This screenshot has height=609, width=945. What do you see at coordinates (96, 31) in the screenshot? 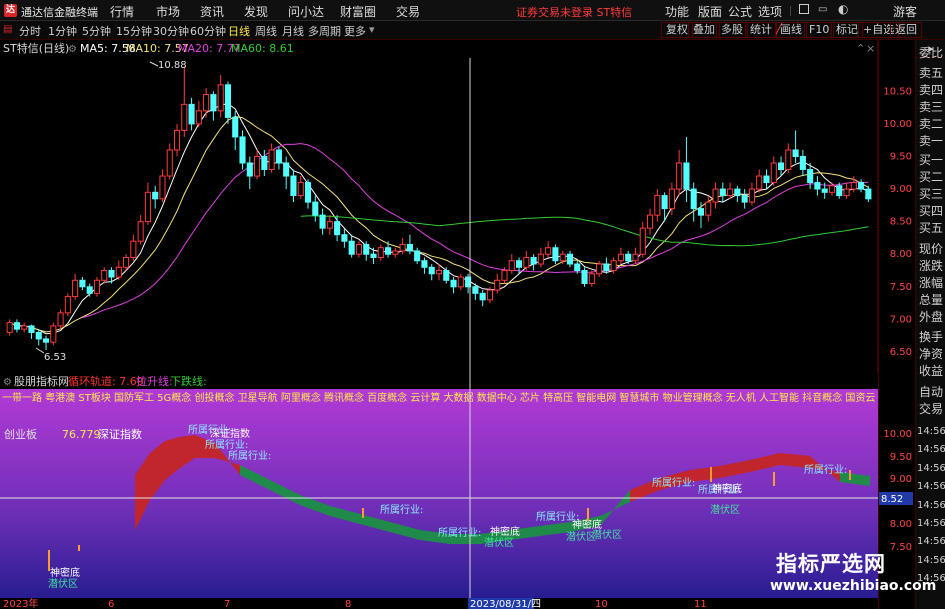
I see `period-5min: 5分钟` at bounding box center [96, 31].